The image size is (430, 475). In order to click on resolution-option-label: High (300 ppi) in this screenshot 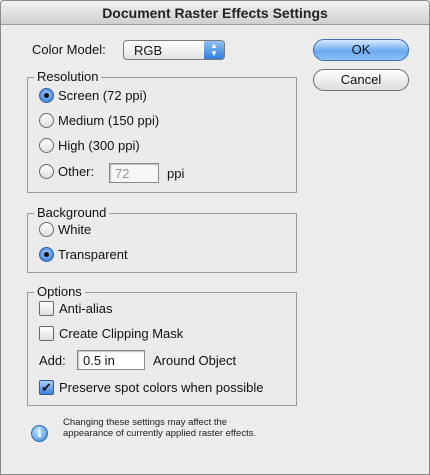, I will do `click(99, 145)`.